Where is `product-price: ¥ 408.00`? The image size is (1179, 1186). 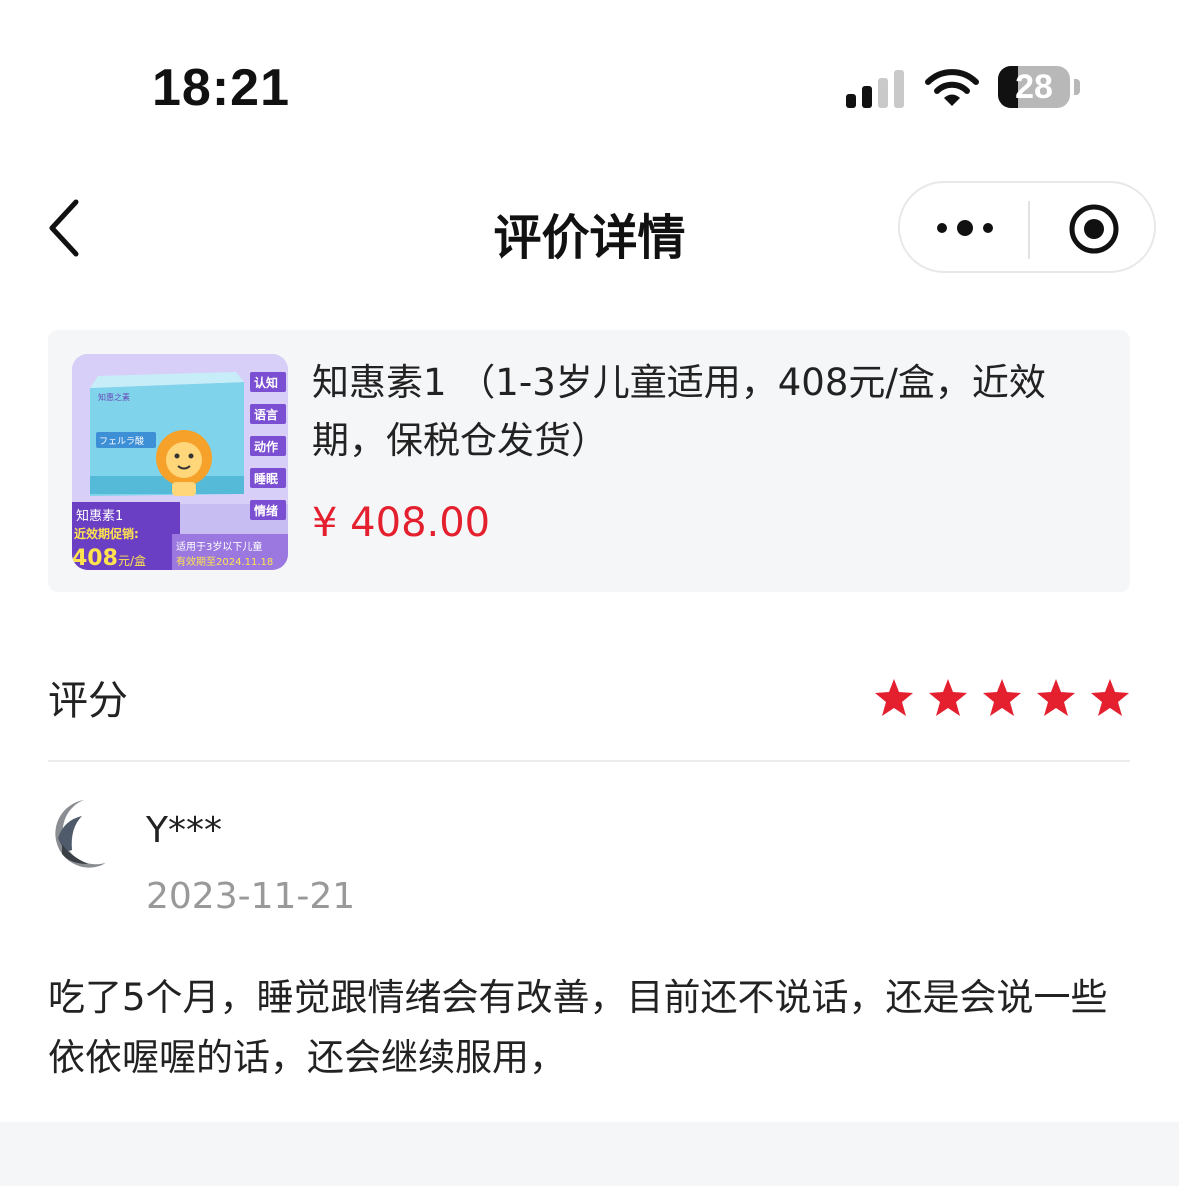 product-price: ¥ 408.00 is located at coordinates (401, 523).